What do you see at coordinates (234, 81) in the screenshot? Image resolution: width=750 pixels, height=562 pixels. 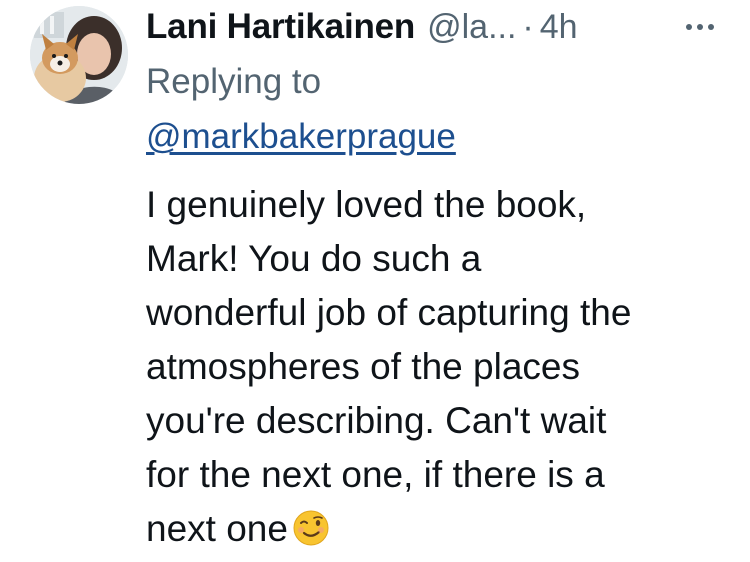 I see `replying-to-label: Replying to` at bounding box center [234, 81].